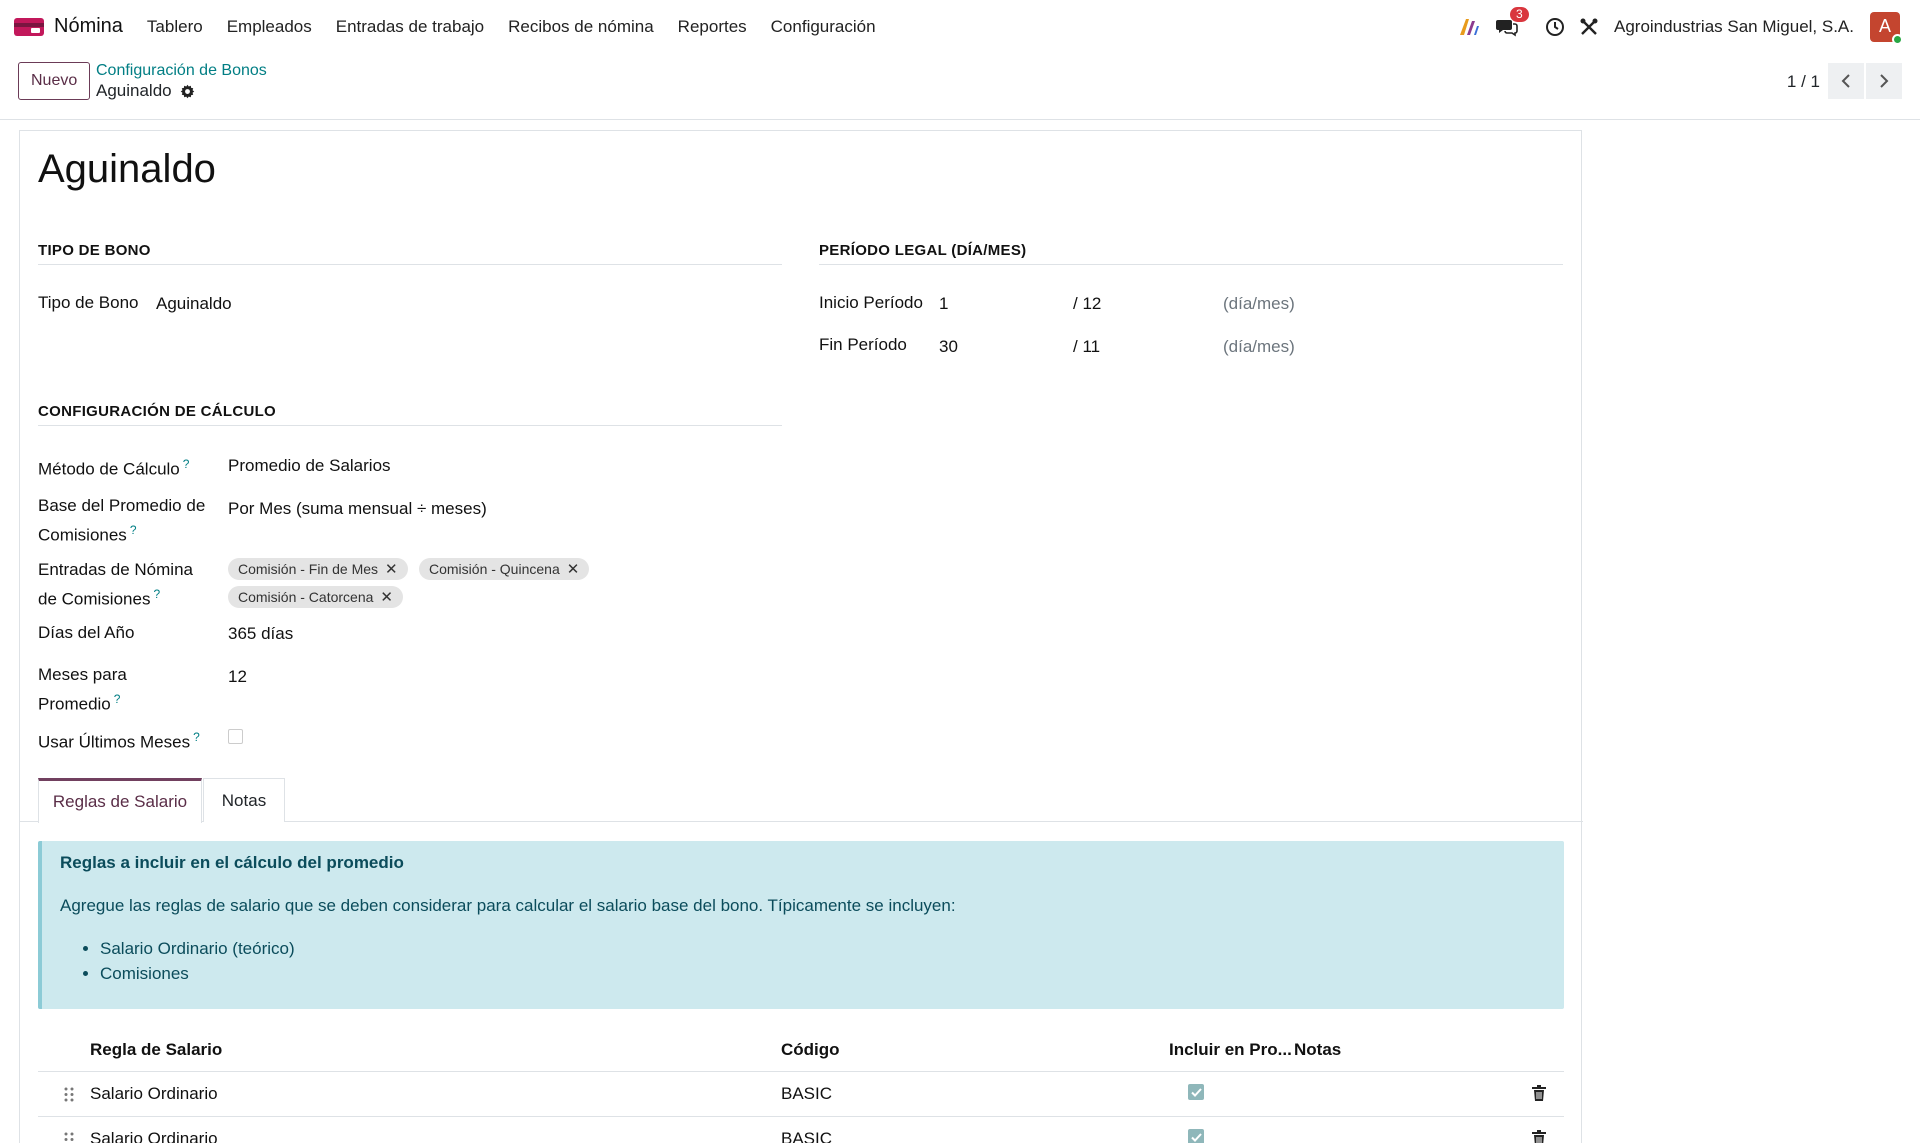 This screenshot has width=1920, height=1143. Describe the element at coordinates (1897, 39) in the screenshot. I see `online-status-icon` at that location.